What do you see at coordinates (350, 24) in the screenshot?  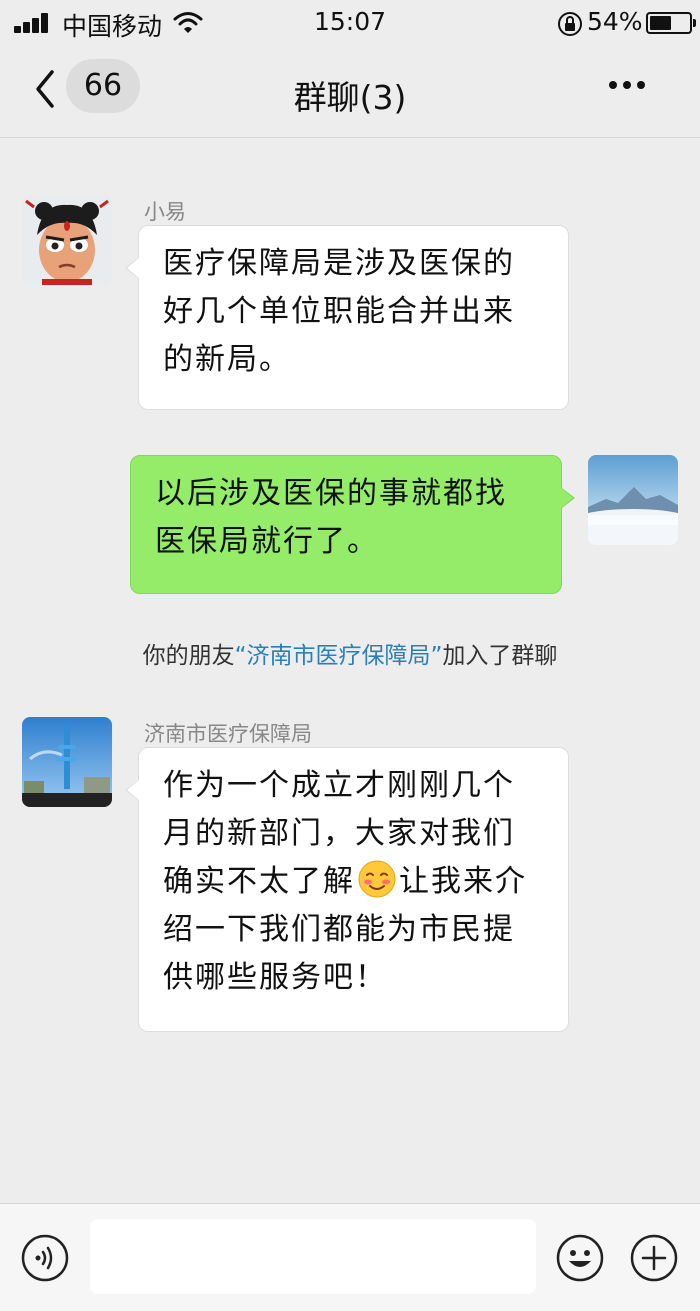 I see `status-bar: 中国移动 15:07 54%` at bounding box center [350, 24].